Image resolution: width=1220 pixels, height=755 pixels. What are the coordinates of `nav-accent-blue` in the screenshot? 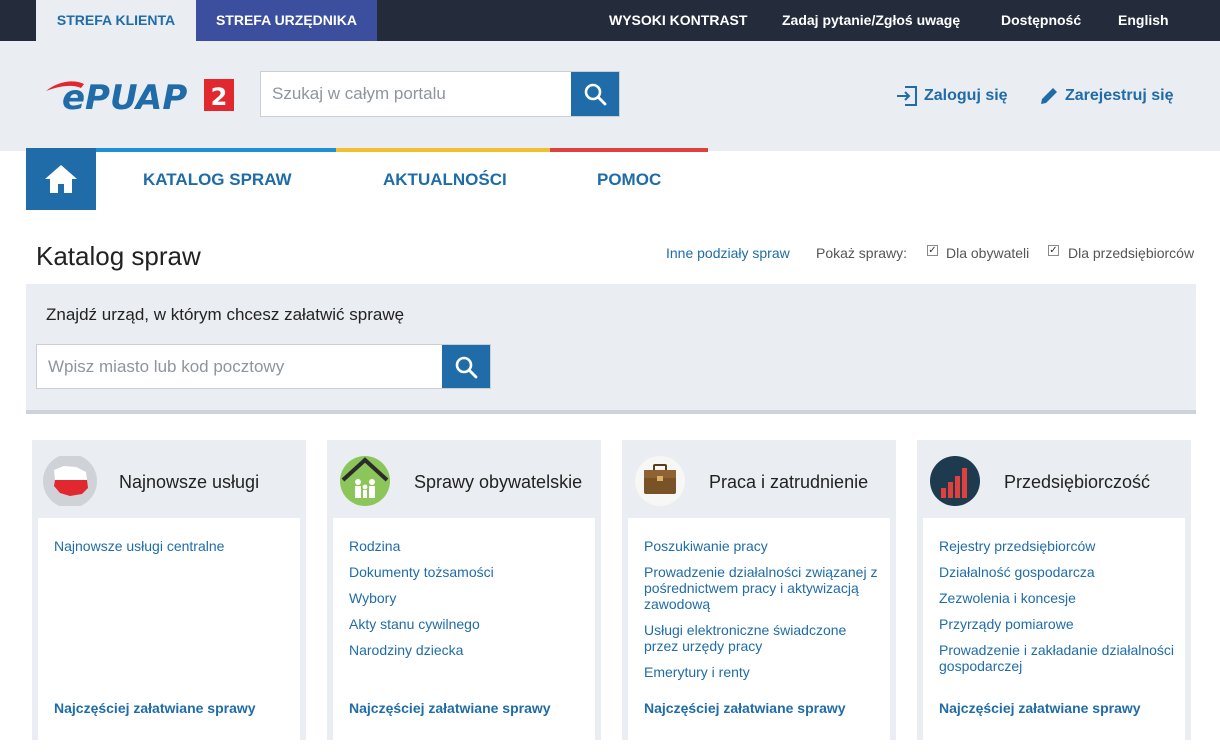 It's located at (216, 150).